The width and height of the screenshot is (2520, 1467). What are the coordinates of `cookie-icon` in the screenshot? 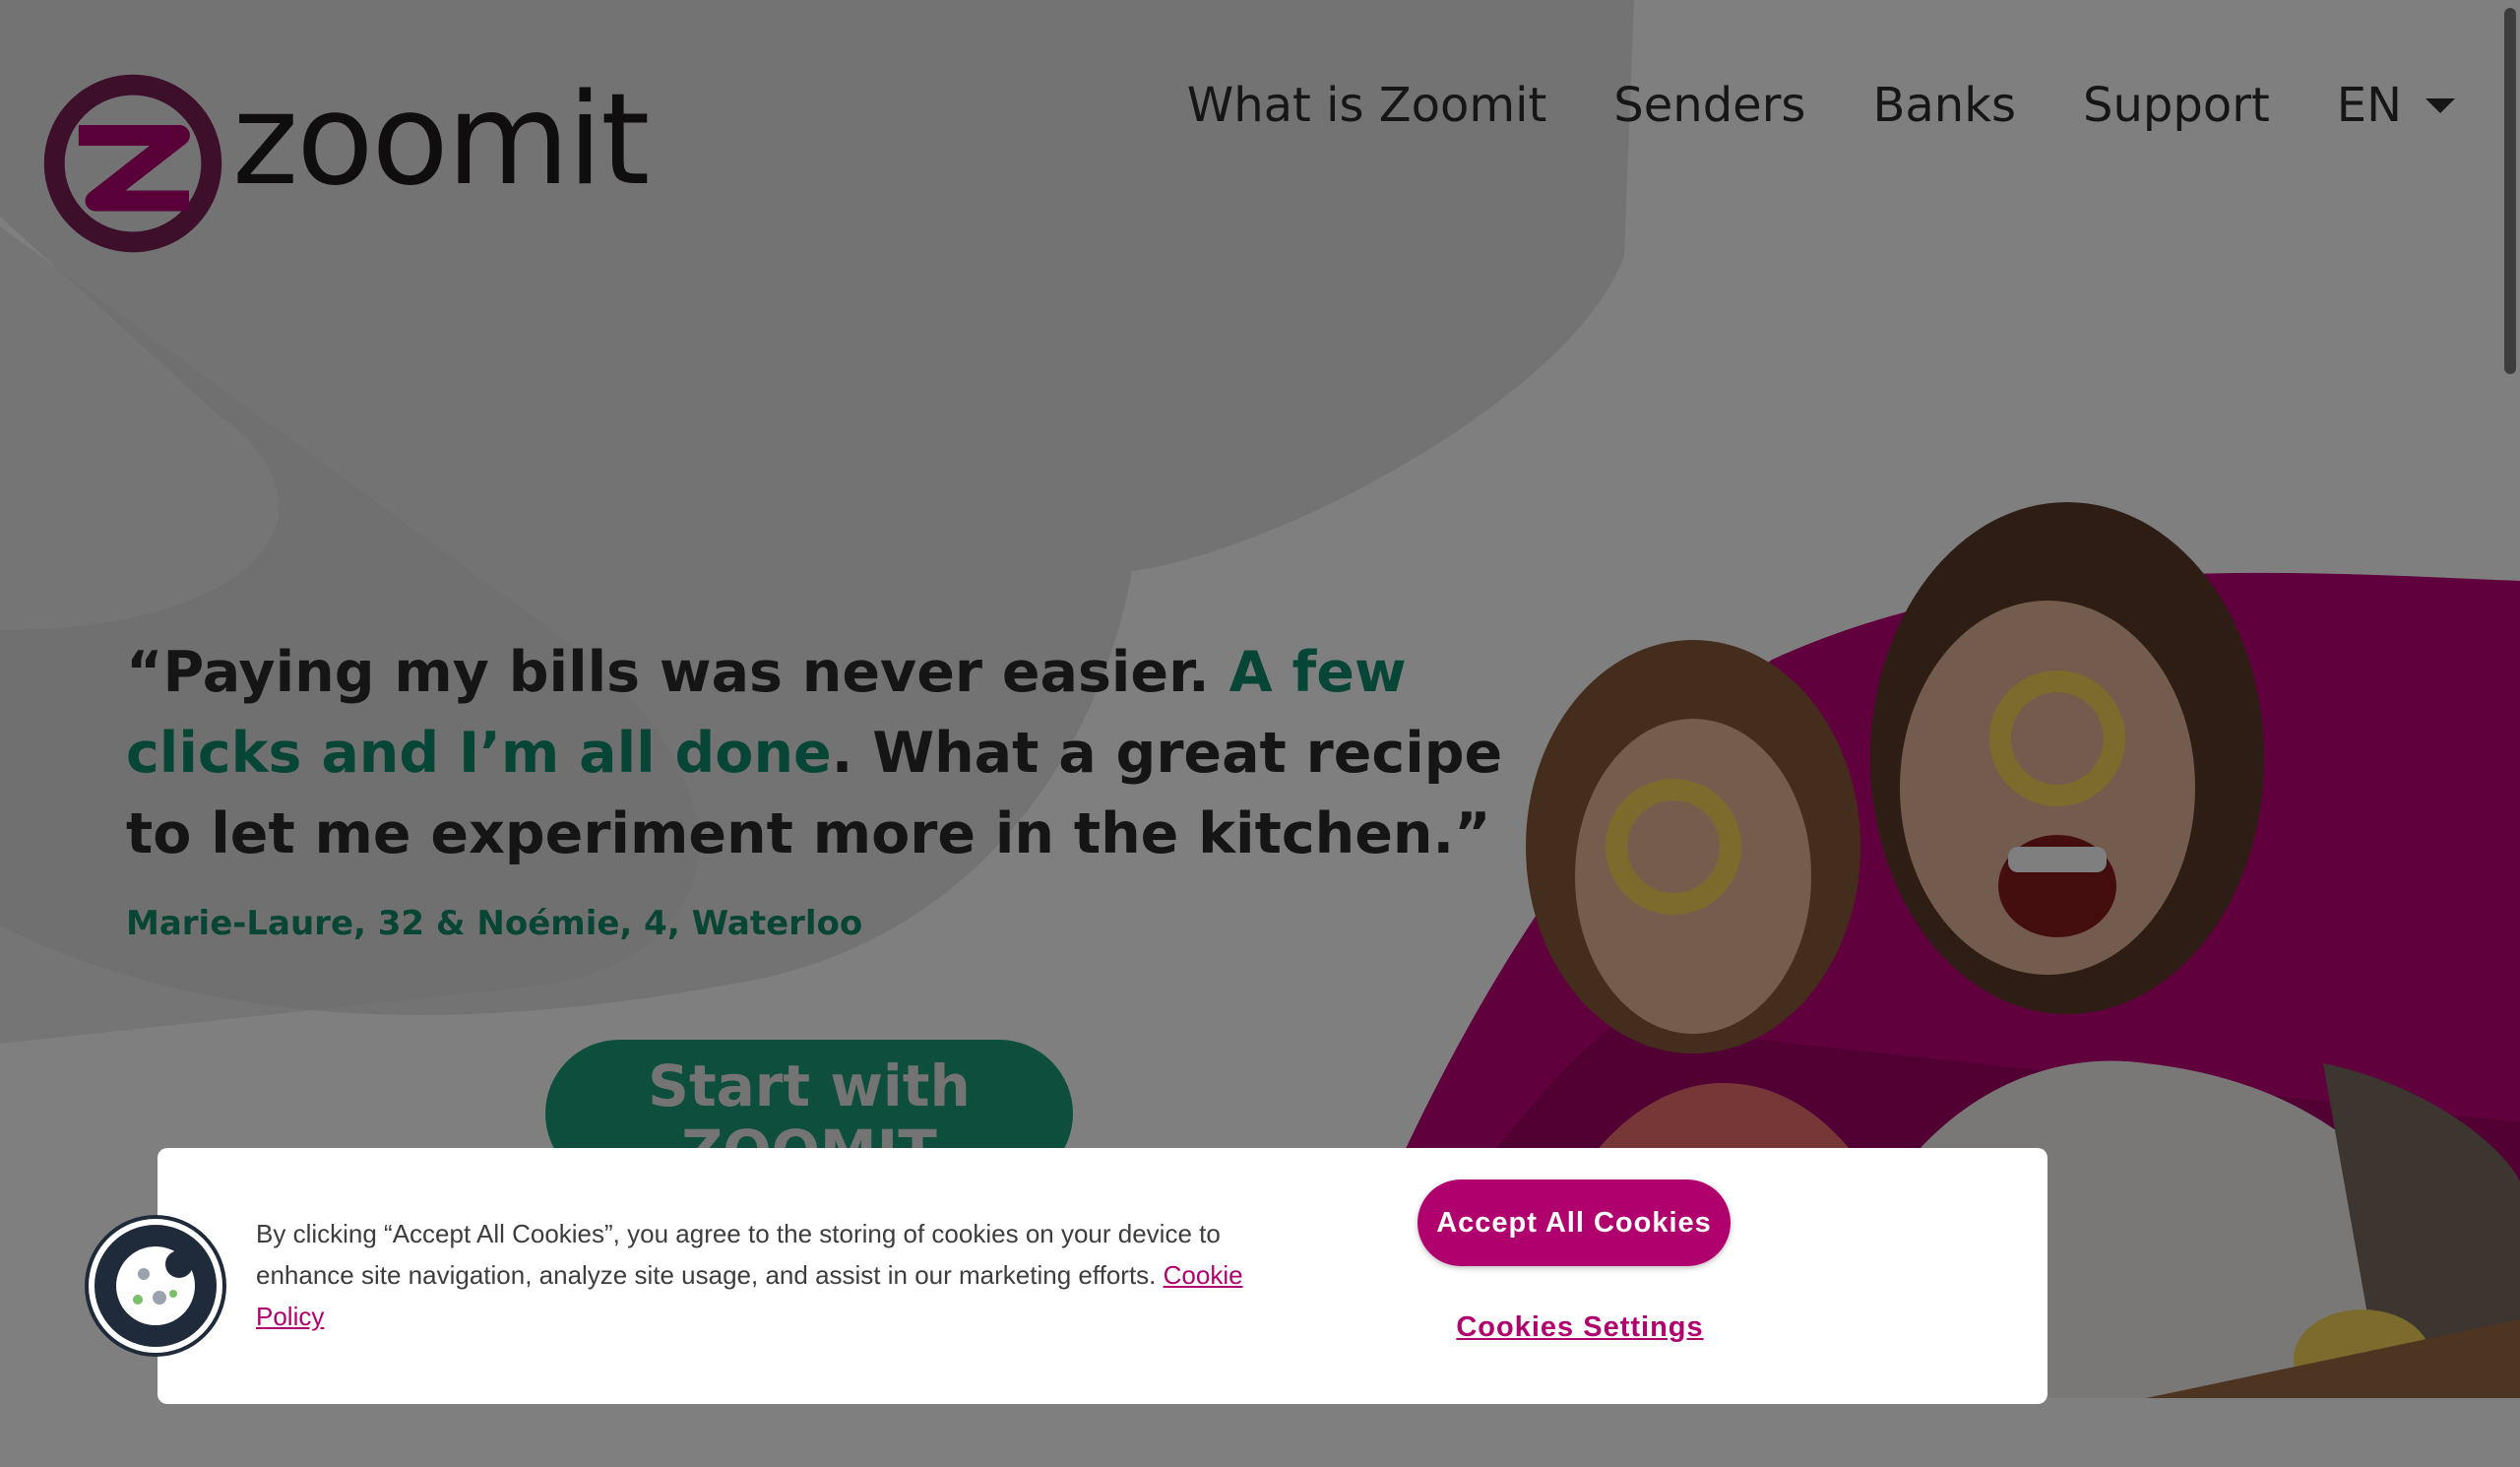 It's located at (155, 1286).